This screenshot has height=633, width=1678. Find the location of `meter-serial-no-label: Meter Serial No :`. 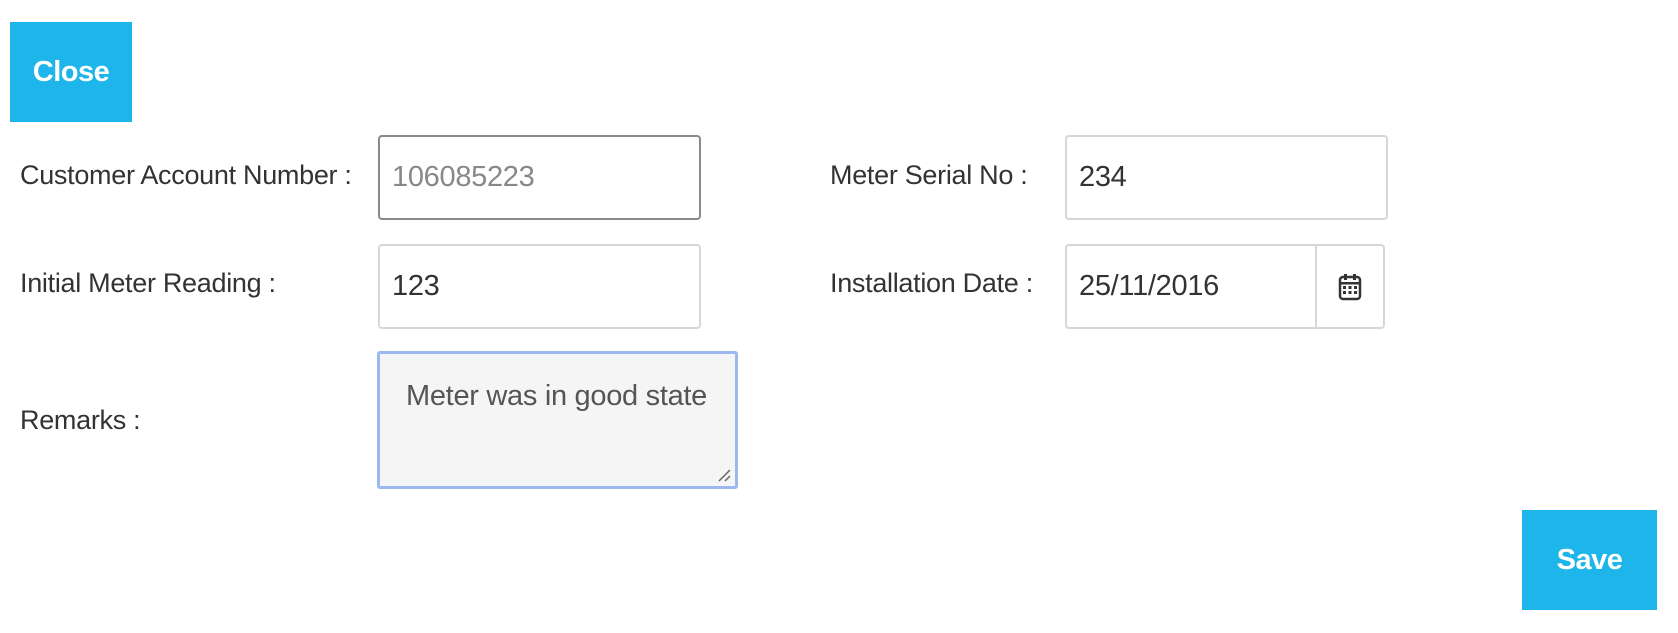

meter-serial-no-label: Meter Serial No : is located at coordinates (929, 175).